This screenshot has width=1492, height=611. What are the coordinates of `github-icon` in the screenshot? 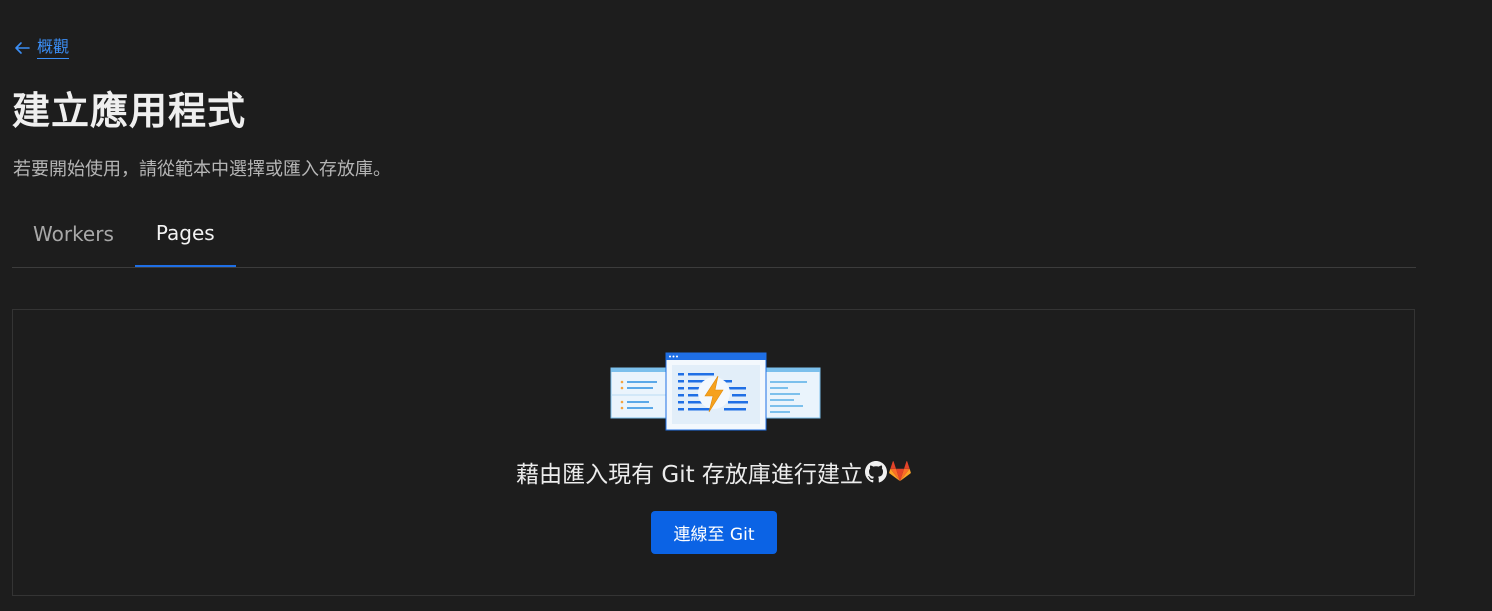 It's located at (875, 472).